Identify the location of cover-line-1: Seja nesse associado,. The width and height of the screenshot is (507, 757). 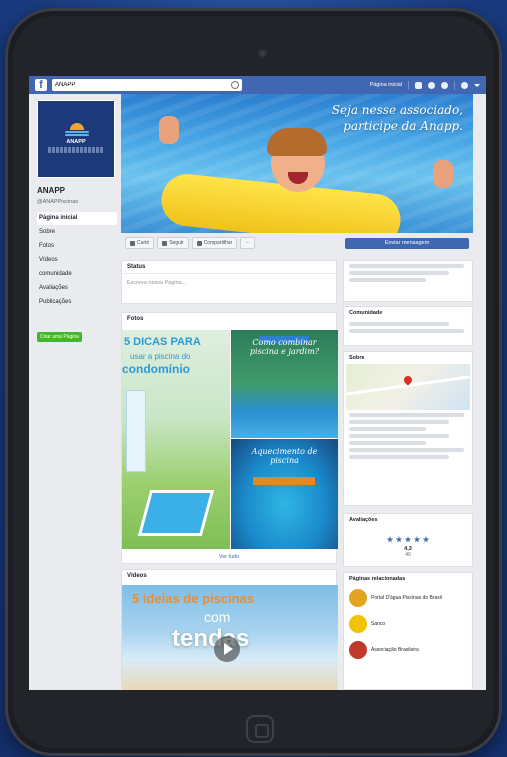
(397, 110).